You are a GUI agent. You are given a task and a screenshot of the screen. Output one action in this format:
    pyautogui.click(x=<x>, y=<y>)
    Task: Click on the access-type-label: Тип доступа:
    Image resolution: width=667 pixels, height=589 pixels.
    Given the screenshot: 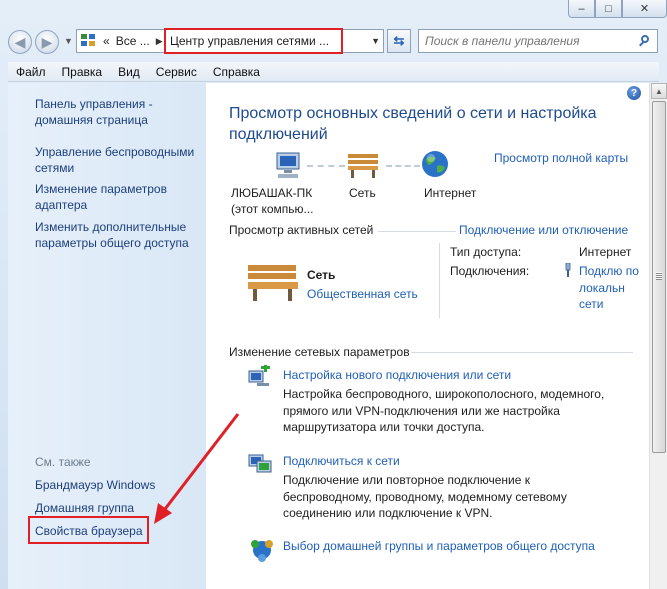 What is the action you would take?
    pyautogui.click(x=486, y=252)
    